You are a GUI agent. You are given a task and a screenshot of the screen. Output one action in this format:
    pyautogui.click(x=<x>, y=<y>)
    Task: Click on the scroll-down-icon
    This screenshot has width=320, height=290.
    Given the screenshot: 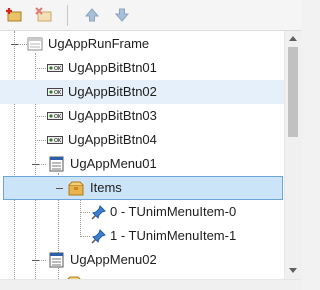 What is the action you would take?
    pyautogui.click(x=293, y=270)
    